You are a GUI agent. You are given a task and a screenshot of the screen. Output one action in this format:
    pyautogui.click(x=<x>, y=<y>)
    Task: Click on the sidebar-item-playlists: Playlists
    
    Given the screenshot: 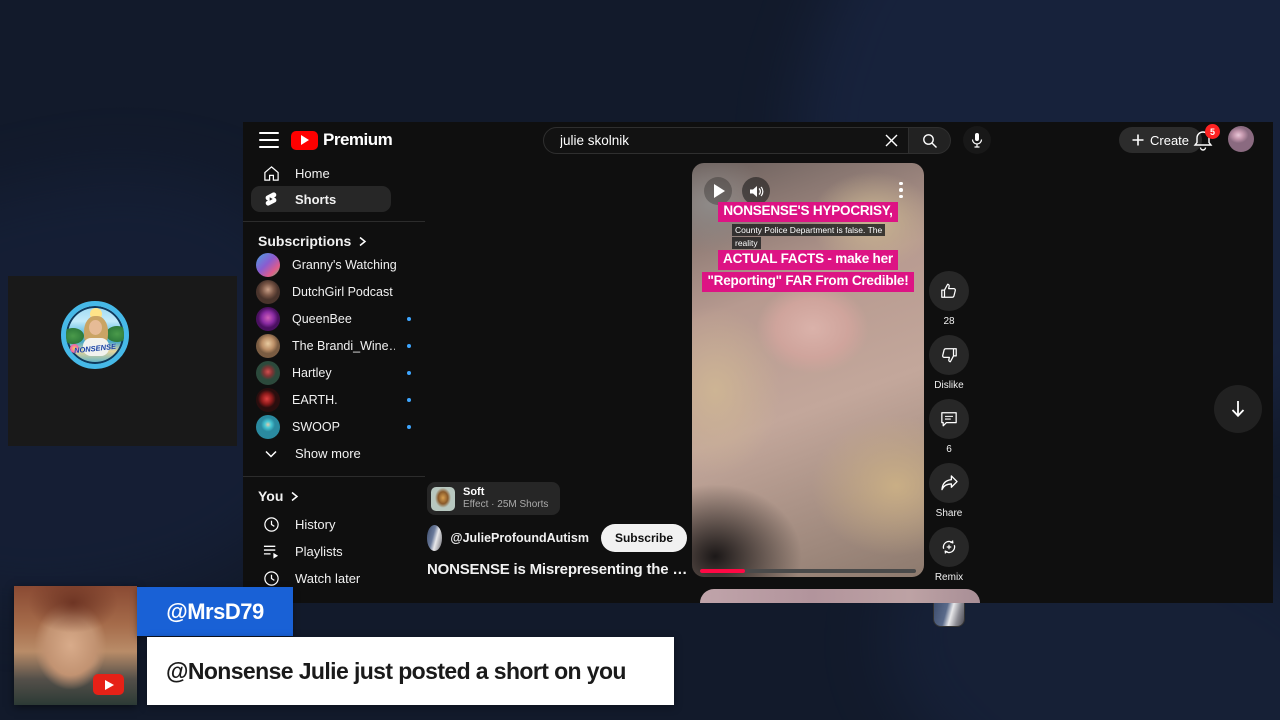 What is the action you would take?
    pyautogui.click(x=334, y=551)
    